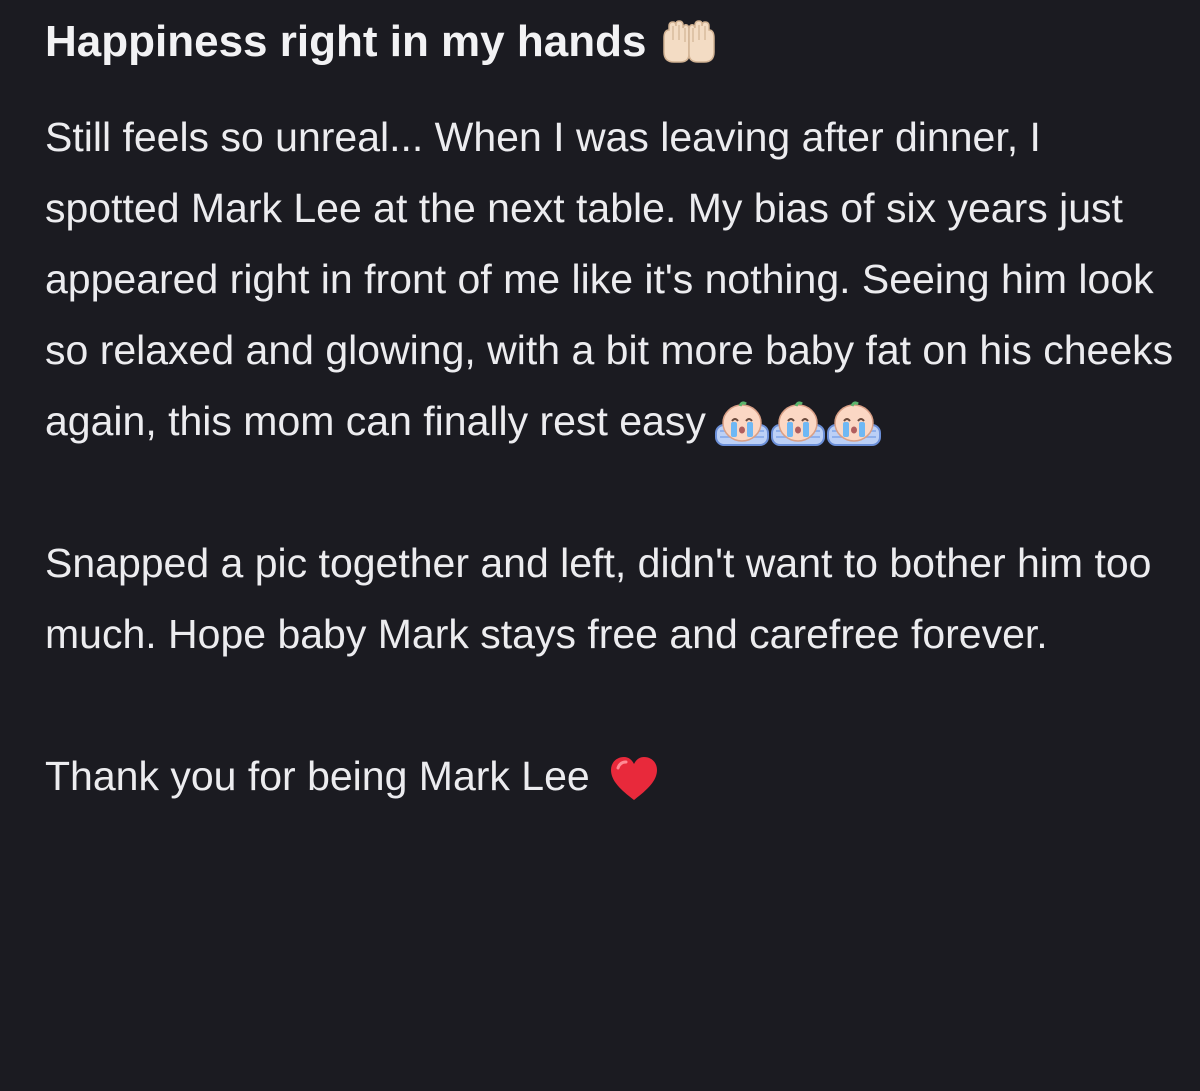 This screenshot has width=1200, height=1091. I want to click on post-text-3: Thank you for being Mark Lee, so click(317, 776).